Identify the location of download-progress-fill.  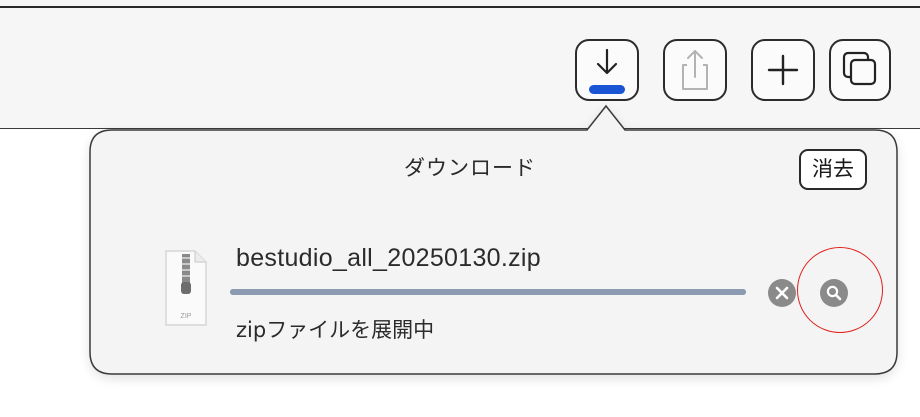
(488, 292).